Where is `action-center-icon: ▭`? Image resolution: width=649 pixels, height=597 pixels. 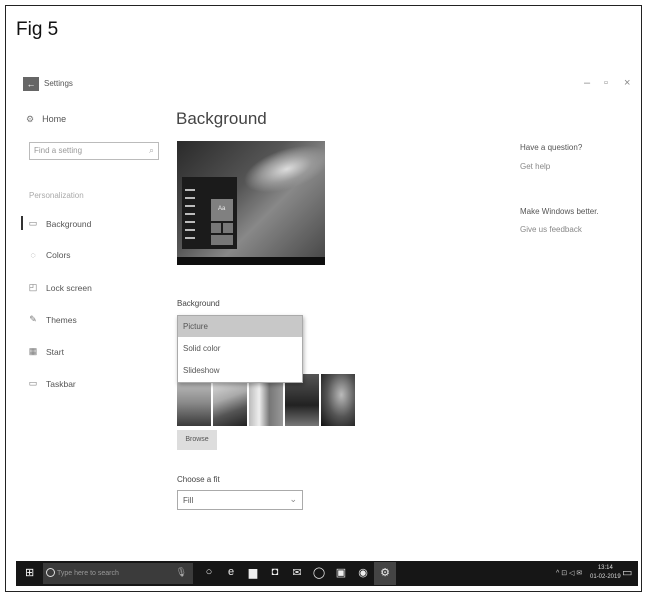 action-center-icon: ▭ is located at coordinates (627, 572).